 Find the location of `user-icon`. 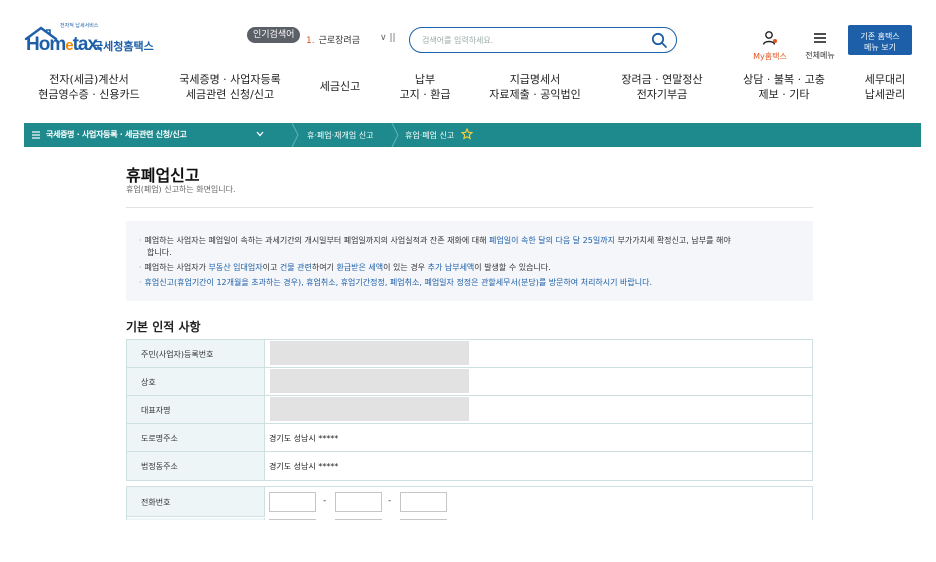

user-icon is located at coordinates (769, 38).